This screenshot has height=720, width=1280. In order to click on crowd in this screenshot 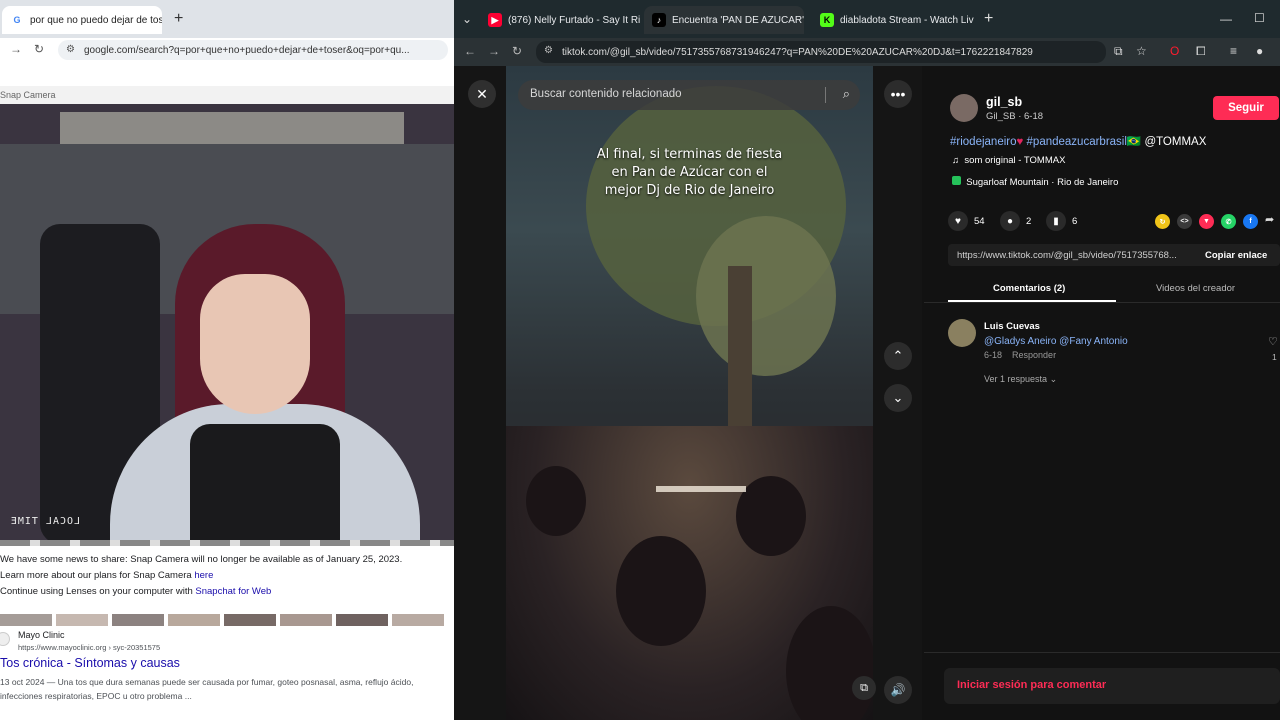, I will do `click(689, 573)`.